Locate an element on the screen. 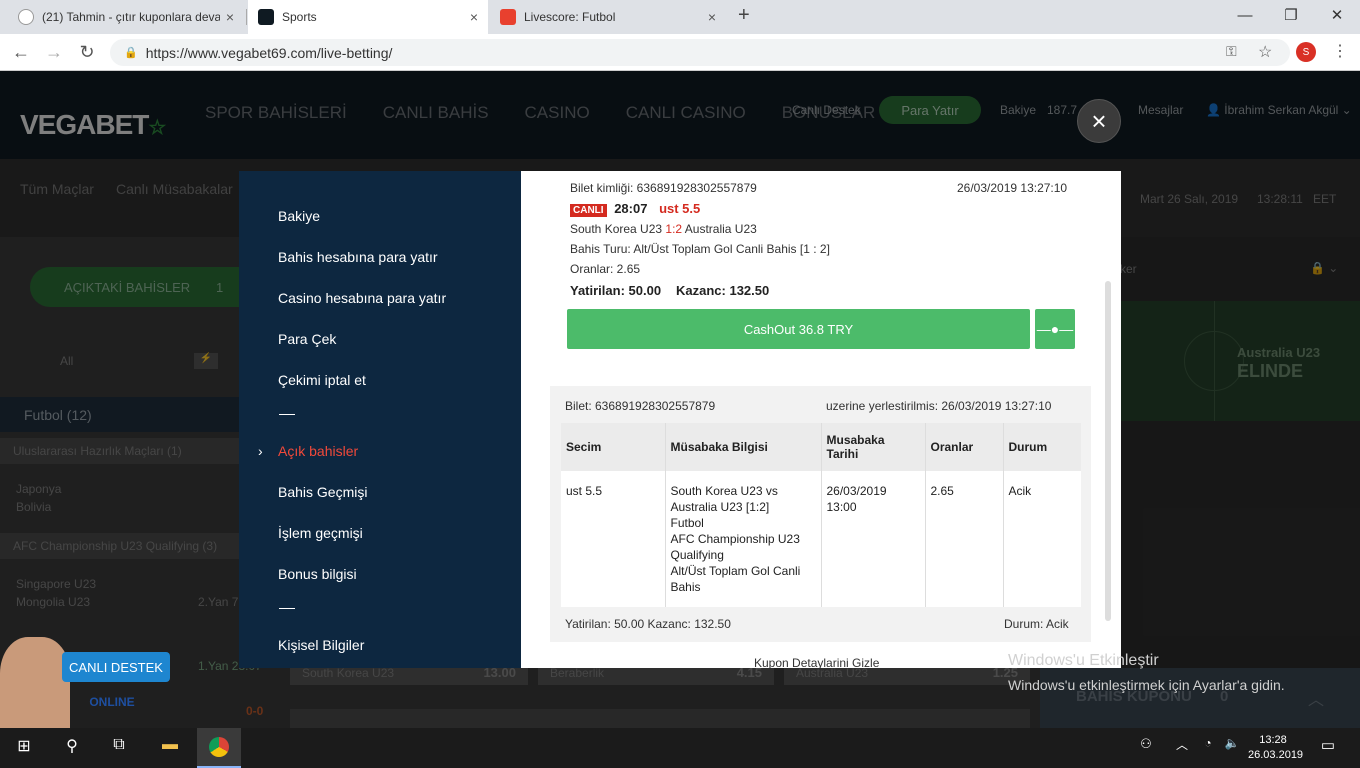 The height and width of the screenshot is (768, 1360). back-arrow-icon: ← is located at coordinates (21, 52).